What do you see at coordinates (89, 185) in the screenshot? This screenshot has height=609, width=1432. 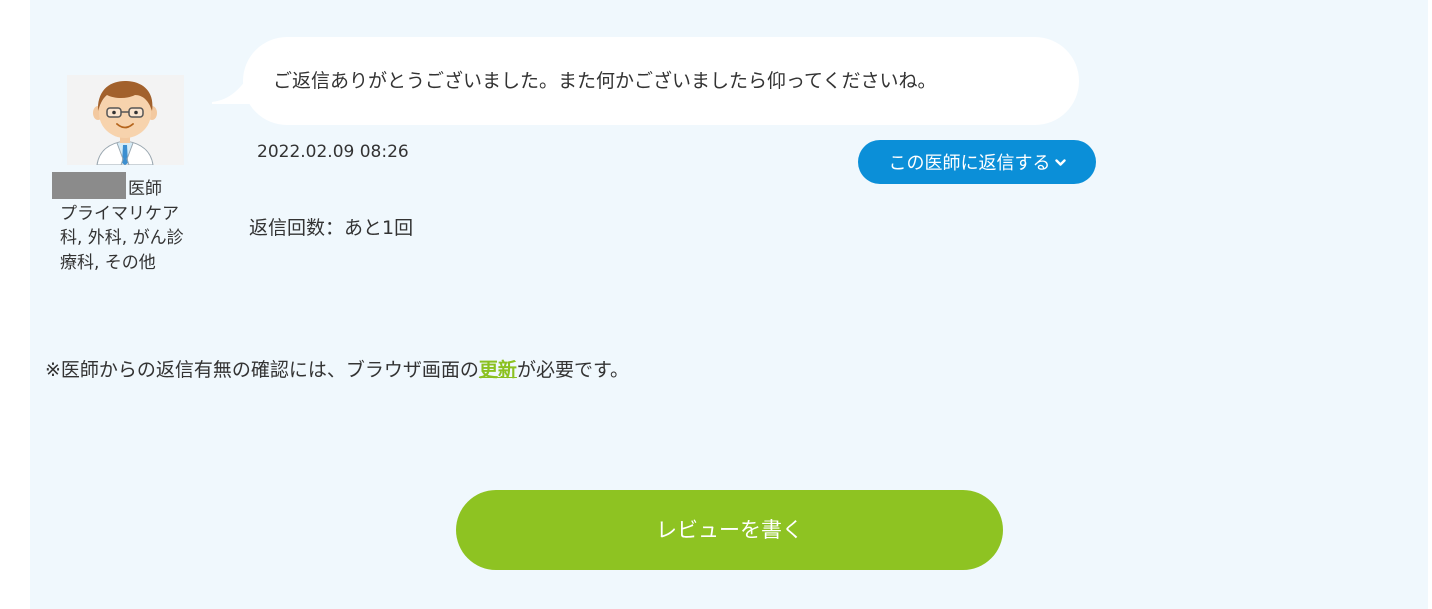 I see `redacted-doctor-name` at bounding box center [89, 185].